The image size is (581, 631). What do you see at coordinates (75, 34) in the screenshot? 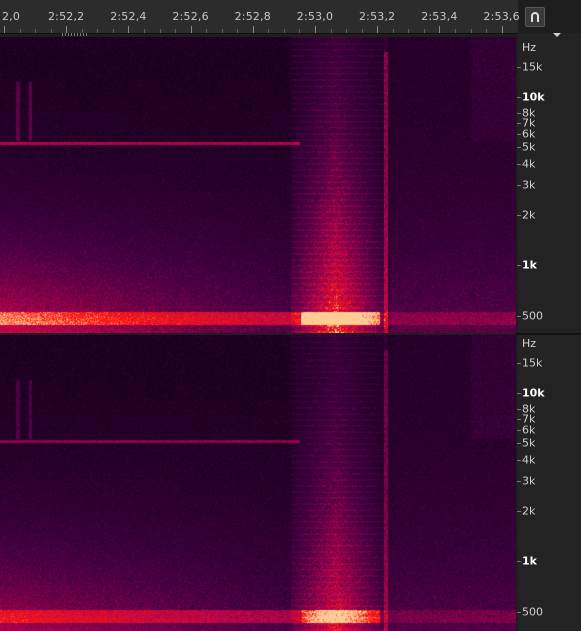
I see `scroll-grip` at bounding box center [75, 34].